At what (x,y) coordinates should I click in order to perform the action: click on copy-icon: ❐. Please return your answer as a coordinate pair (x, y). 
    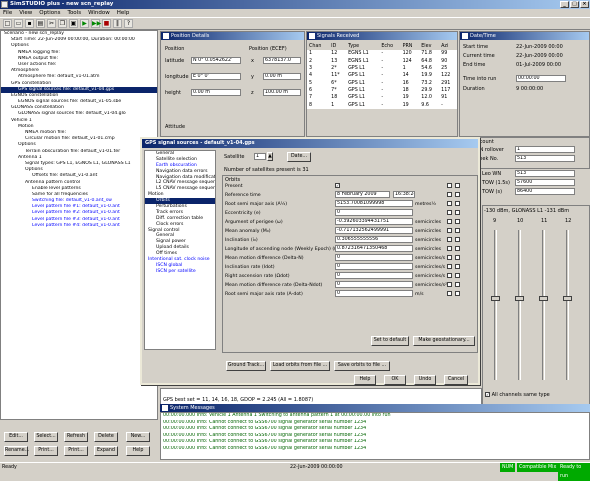
    Looking at the image, I should click on (62, 23).